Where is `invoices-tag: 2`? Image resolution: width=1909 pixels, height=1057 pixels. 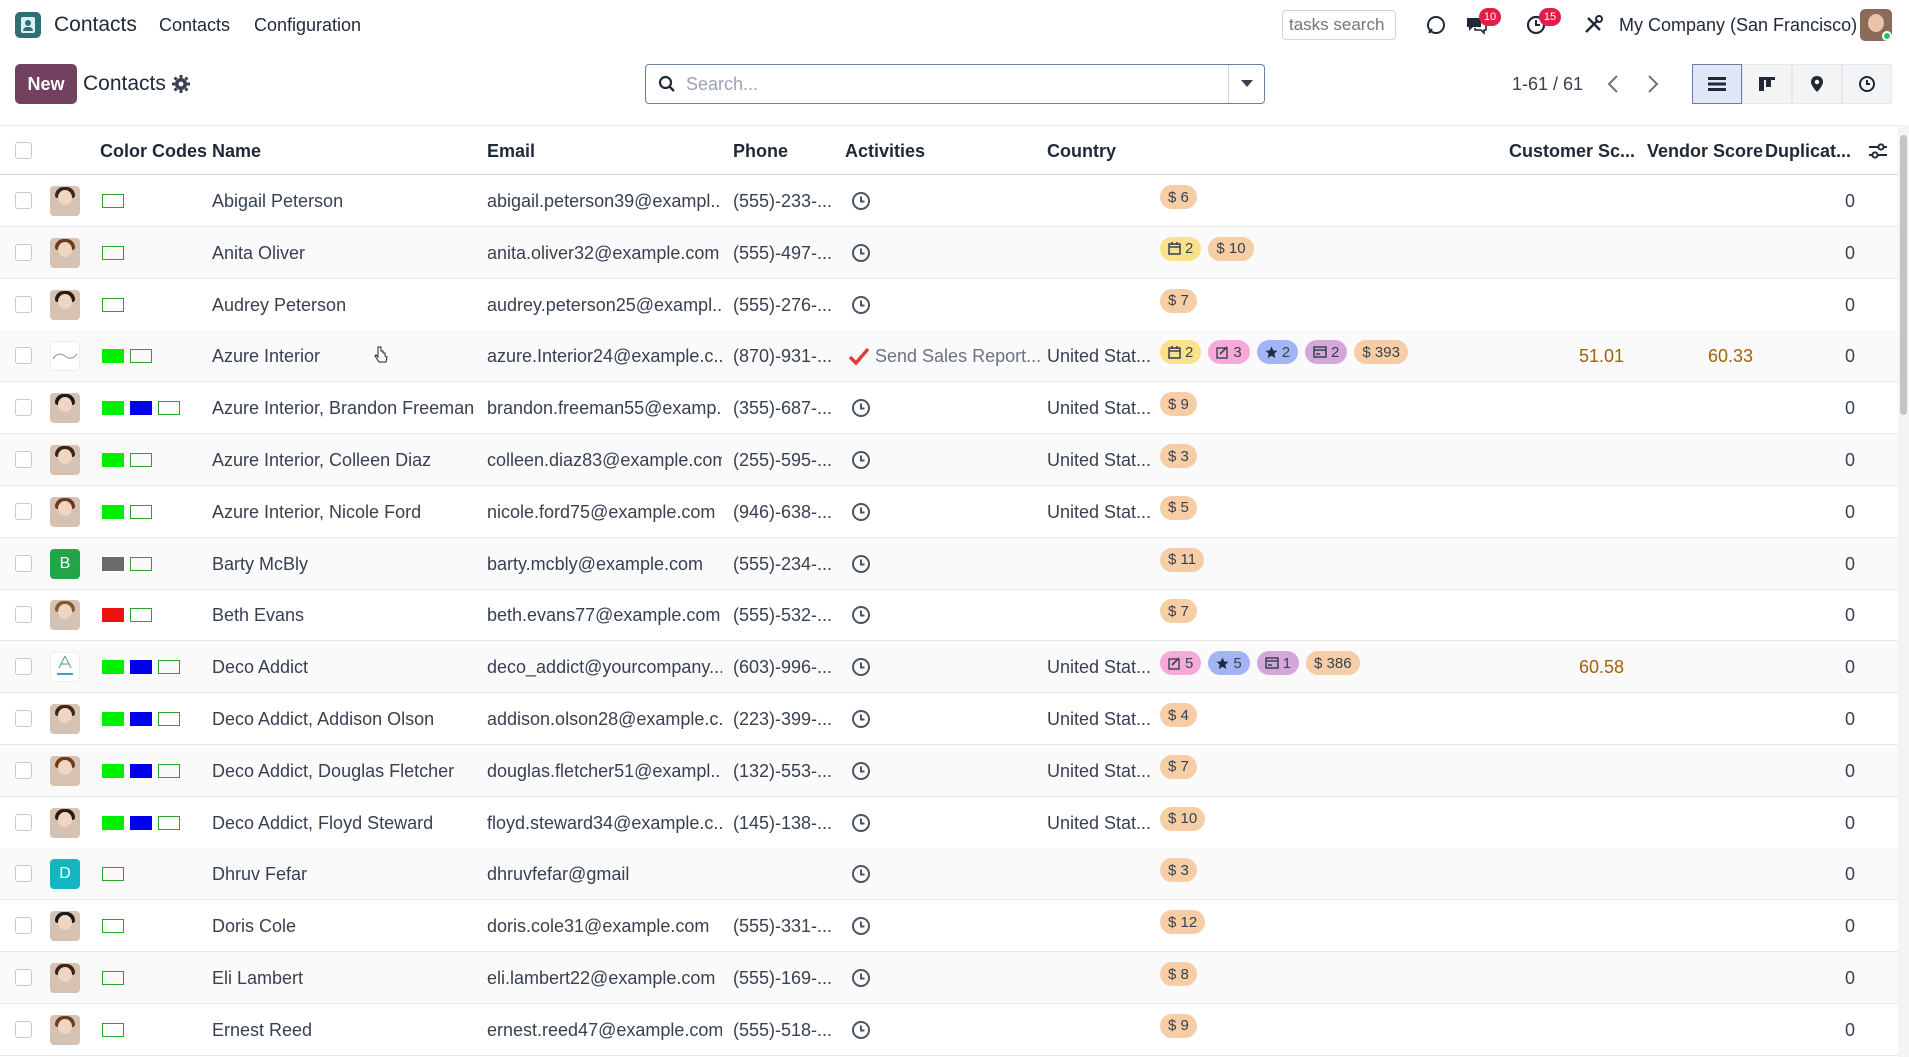
invoices-tag: 2 is located at coordinates (1326, 352).